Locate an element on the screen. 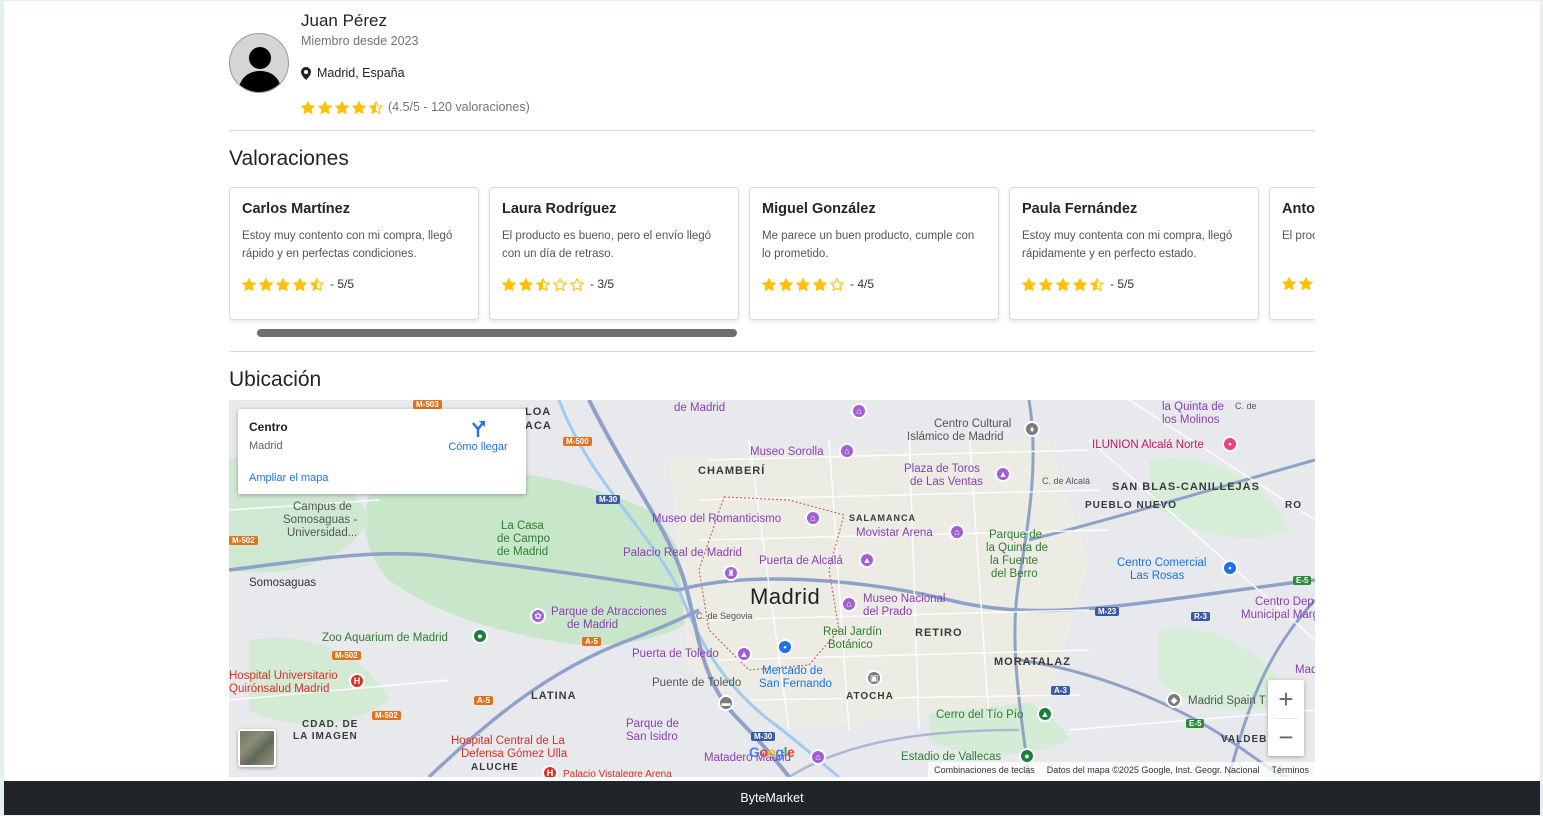 Image resolution: width=1543 pixels, height=816 pixels. review-stars is located at coordinates (803, 284).